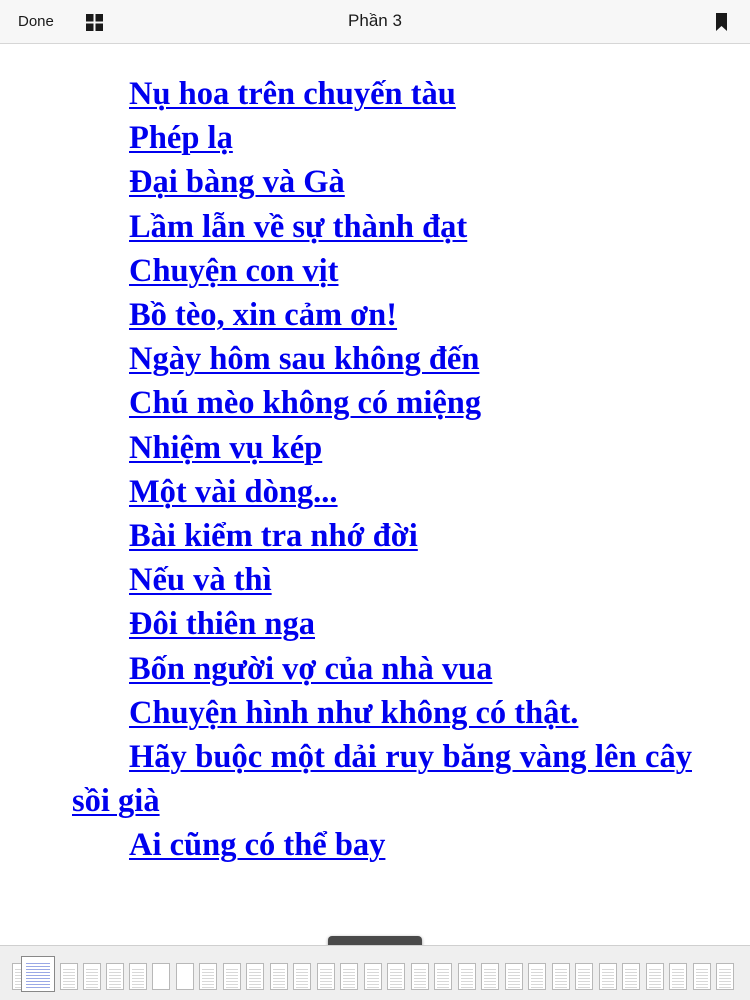 The height and width of the screenshot is (1000, 750). Describe the element at coordinates (298, 227) in the screenshot. I see `toc-link: Lầm lẫn về sự thành đạt` at that location.